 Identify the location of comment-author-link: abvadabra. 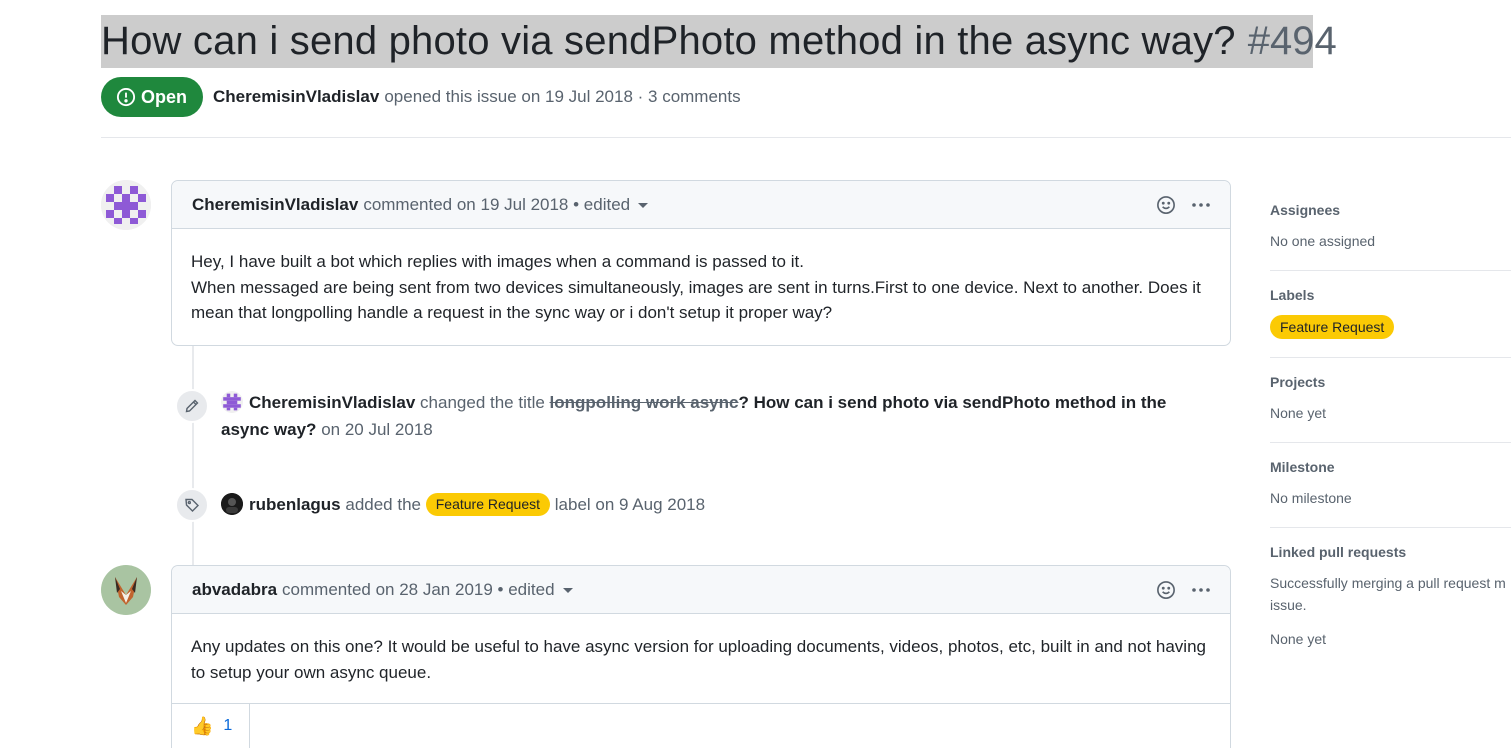
(234, 590).